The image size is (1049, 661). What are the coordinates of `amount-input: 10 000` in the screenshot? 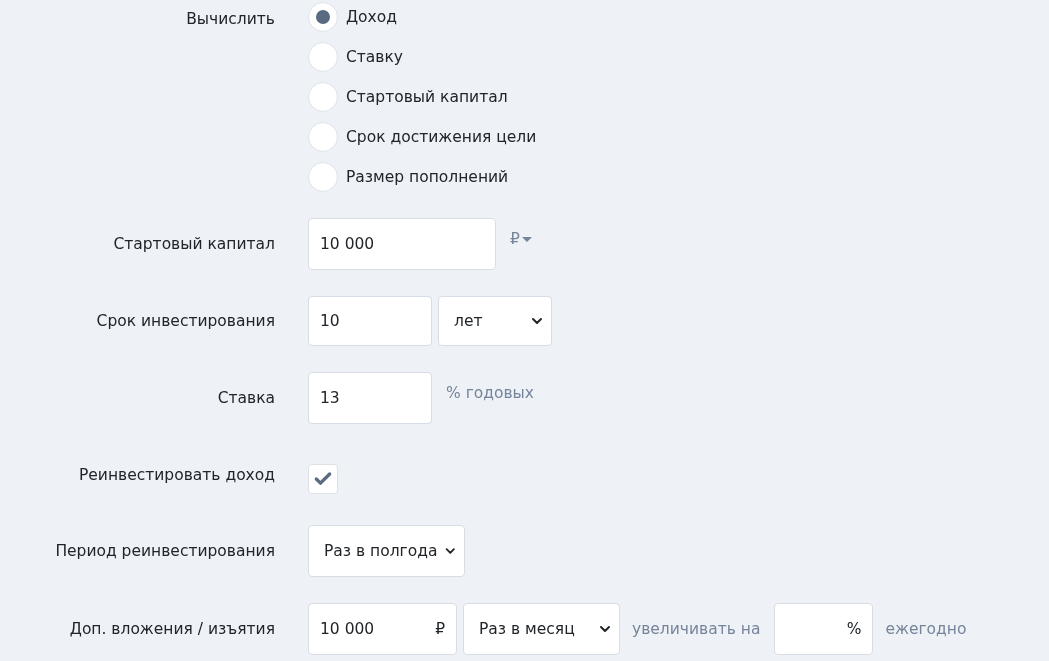 It's located at (402, 244).